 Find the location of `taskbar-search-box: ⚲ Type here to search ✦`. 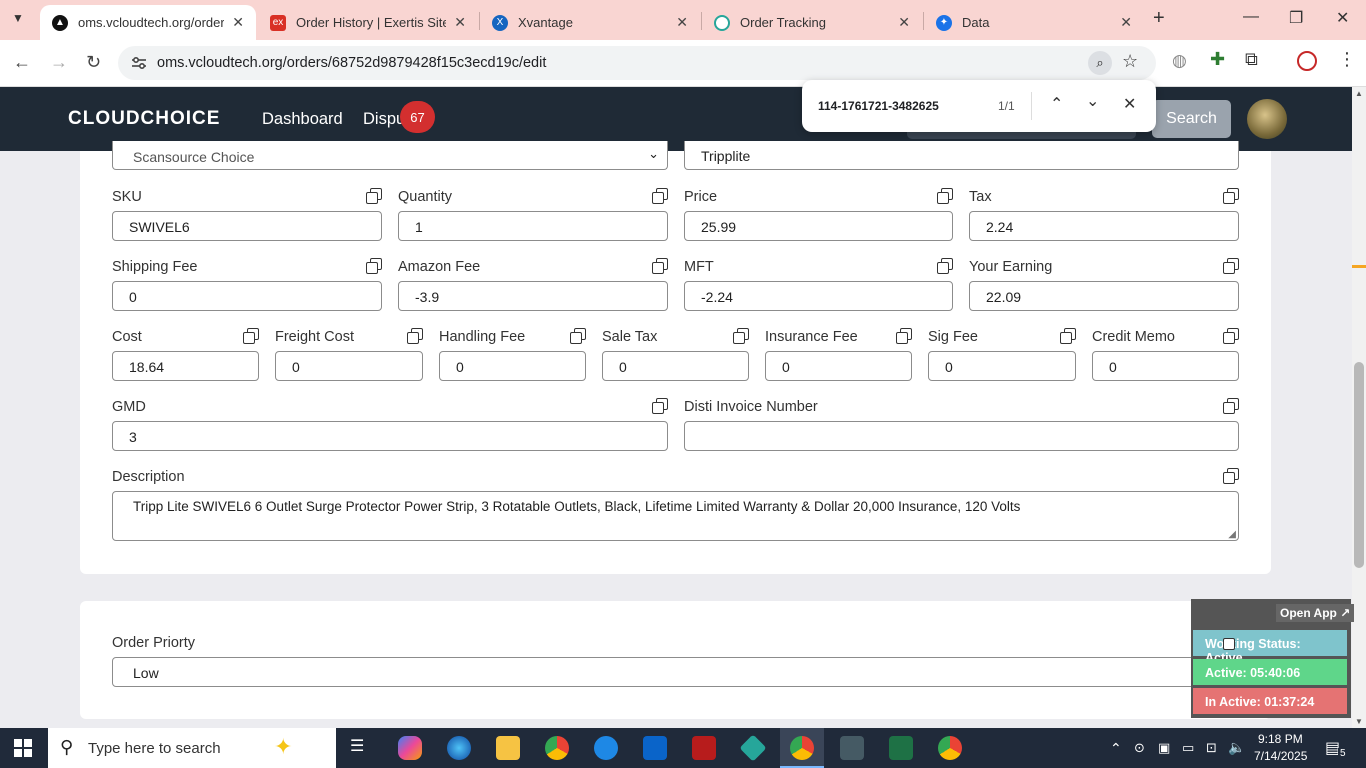

taskbar-search-box: ⚲ Type here to search ✦ is located at coordinates (192, 748).